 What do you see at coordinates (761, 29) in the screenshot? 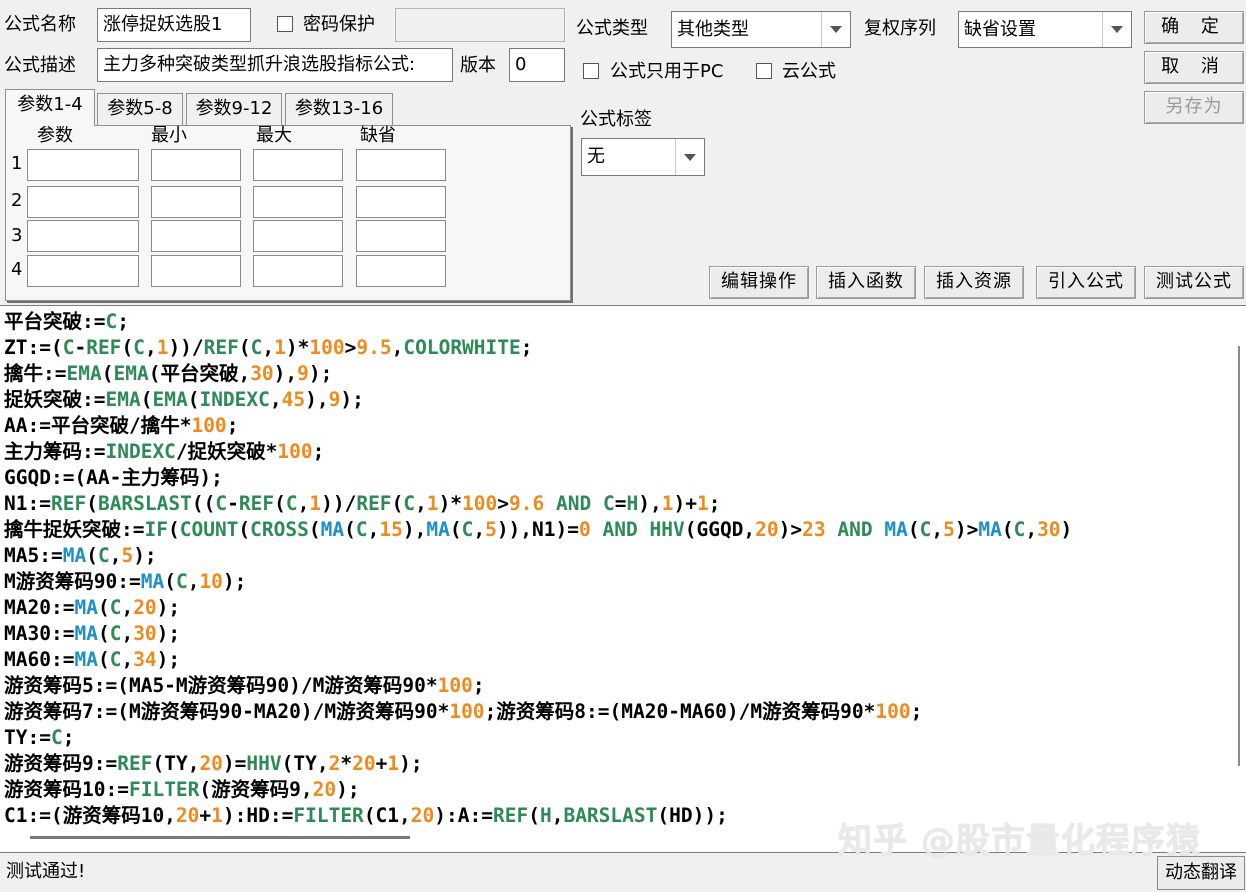
I see `formula-type-select: 其他类型` at bounding box center [761, 29].